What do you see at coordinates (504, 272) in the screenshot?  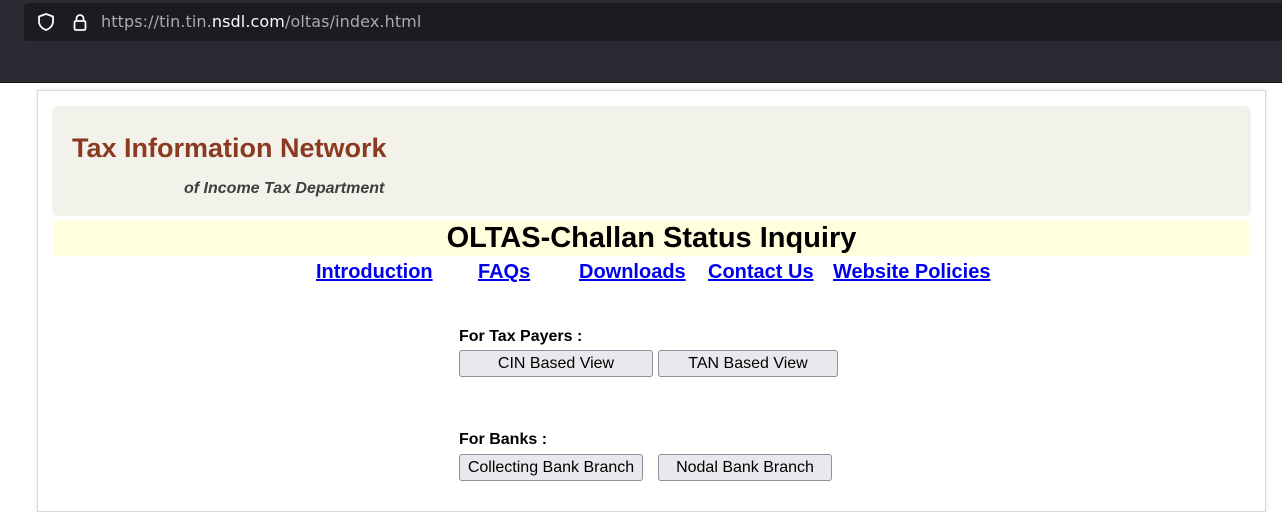 I see `nav-link-faqs: FAQs` at bounding box center [504, 272].